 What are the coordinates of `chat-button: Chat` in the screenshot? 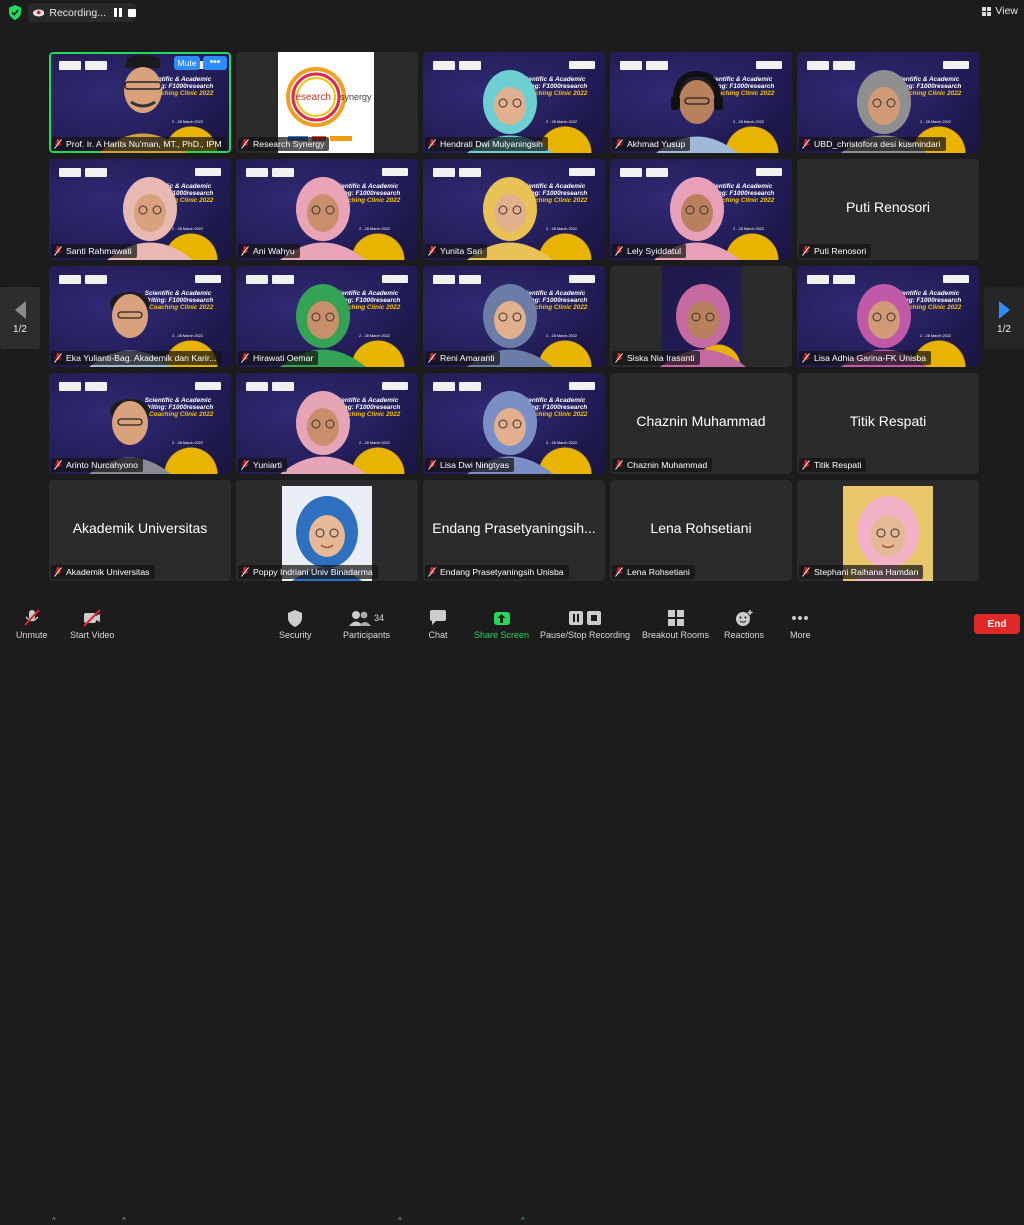 It's located at (438, 624).